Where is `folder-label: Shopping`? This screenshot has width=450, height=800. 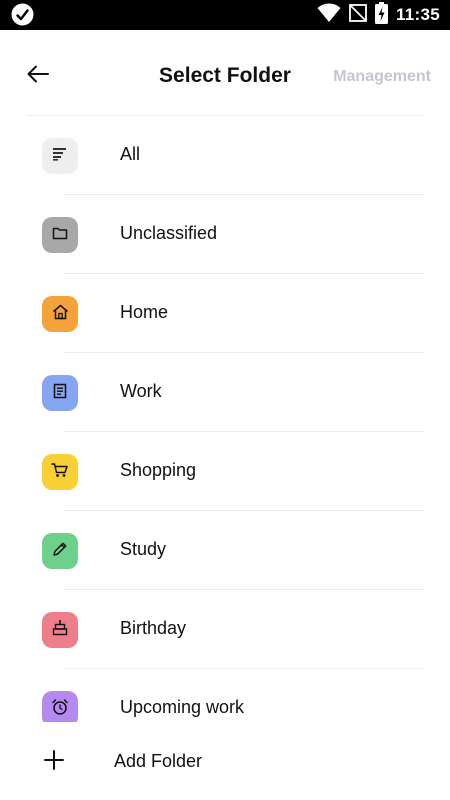 folder-label: Shopping is located at coordinates (158, 470).